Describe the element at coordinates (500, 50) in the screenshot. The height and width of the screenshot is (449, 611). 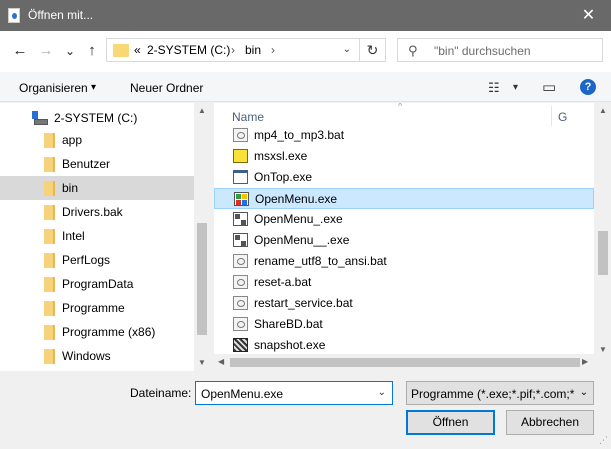
I see `search-input: ⚲ "bin" durchsuchen` at that location.